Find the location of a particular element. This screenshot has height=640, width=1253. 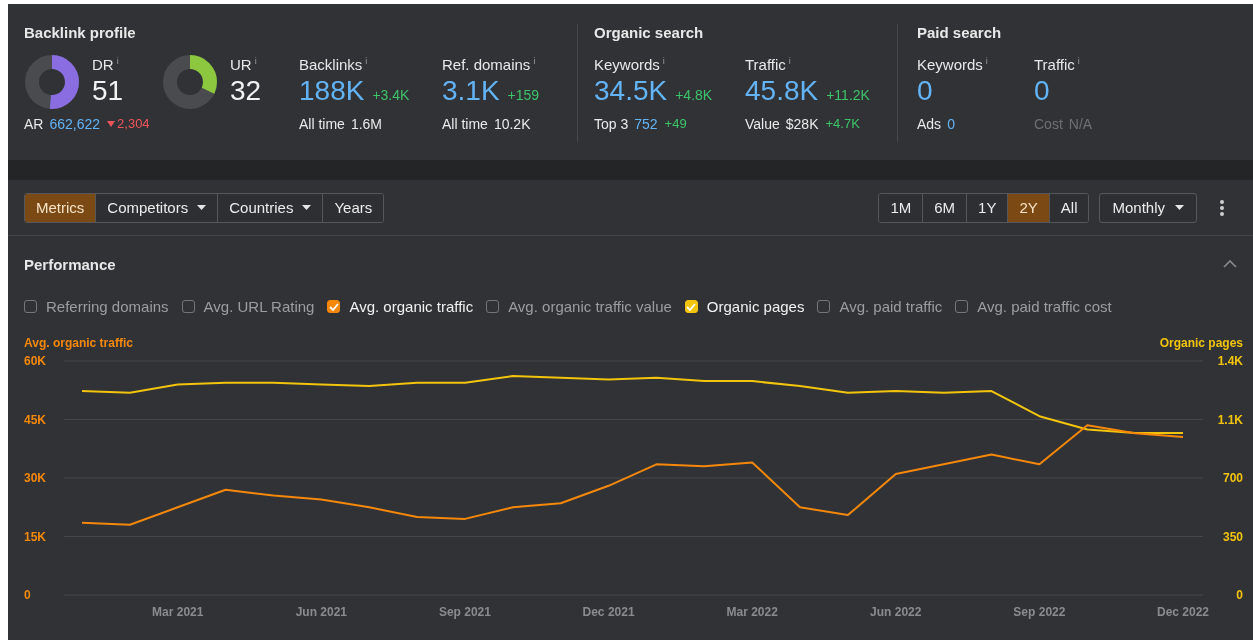

sub-label: AR is located at coordinates (34, 124).